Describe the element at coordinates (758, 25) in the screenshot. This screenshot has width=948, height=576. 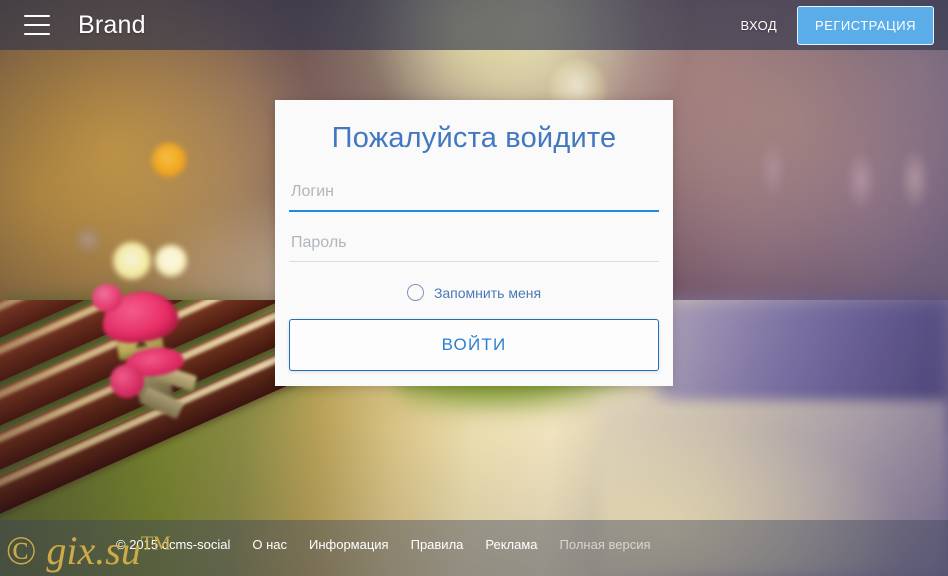
I see `nav-login-link: ВХОД` at that location.